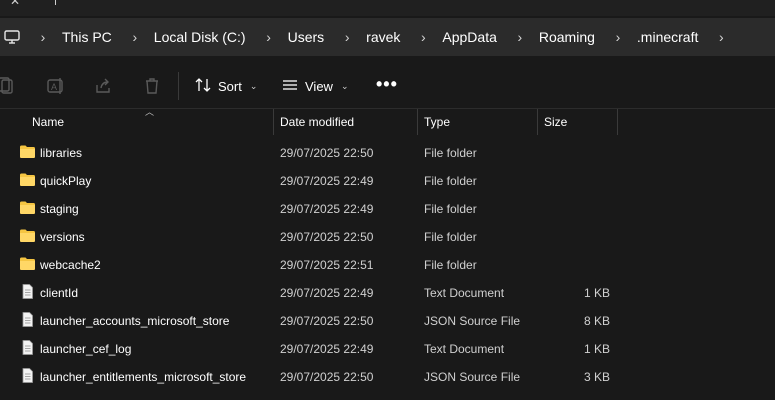 The image size is (775, 400). I want to click on view-icon, so click(290, 86).